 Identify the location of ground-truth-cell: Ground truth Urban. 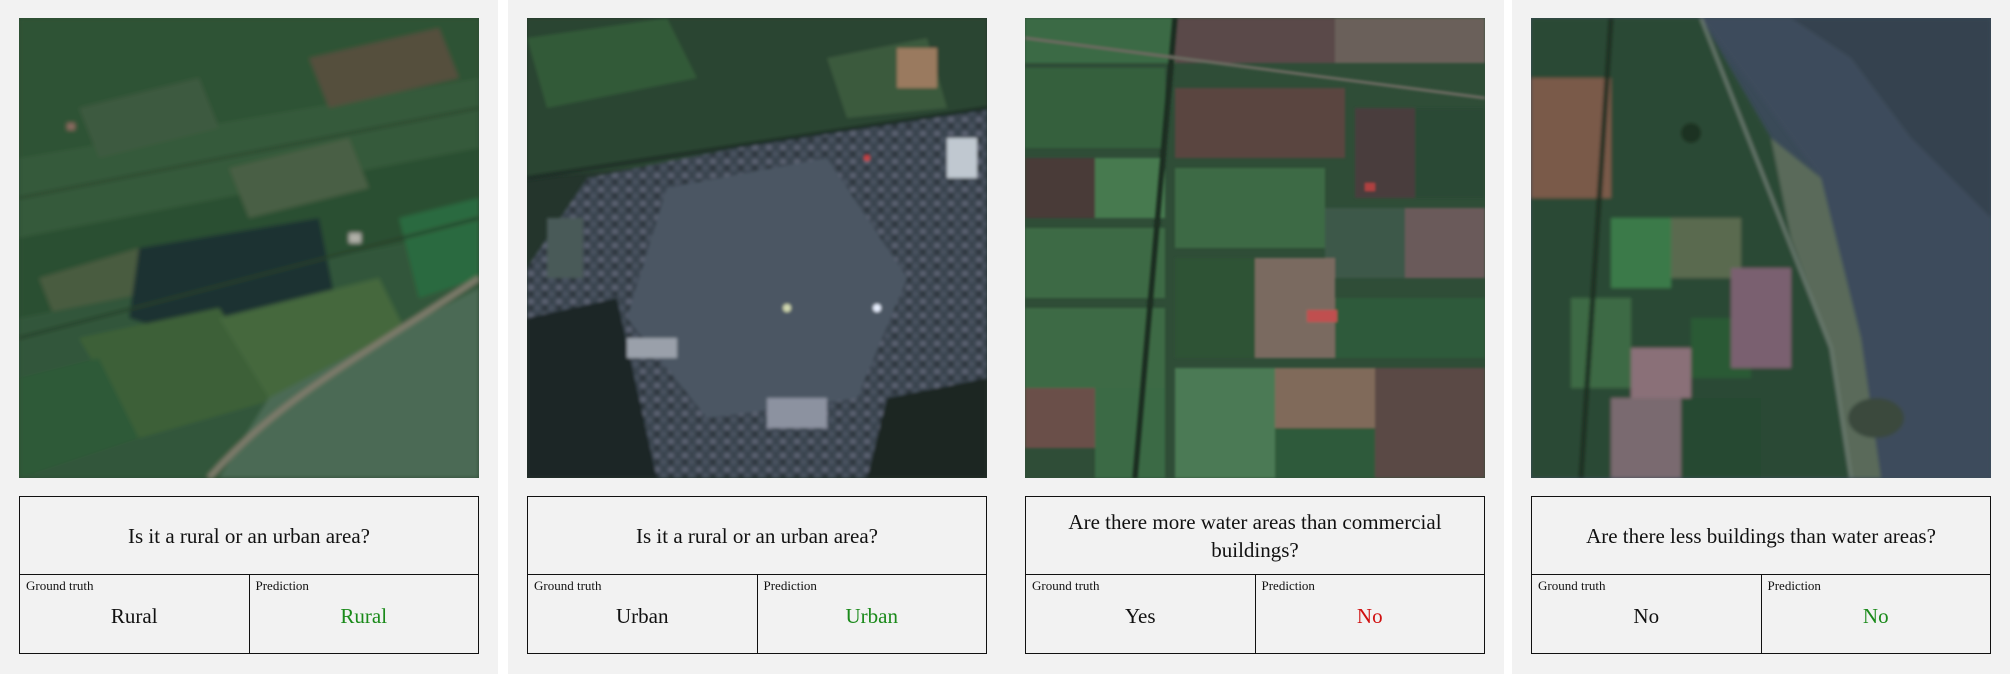
(642, 614).